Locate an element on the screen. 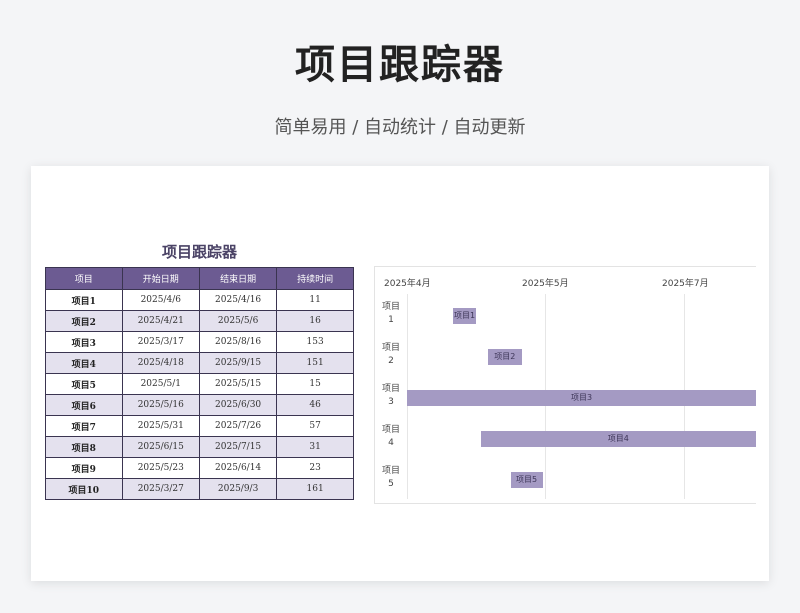 The height and width of the screenshot is (613, 800). page-title: 项目跟踪器 is located at coordinates (400, 65).